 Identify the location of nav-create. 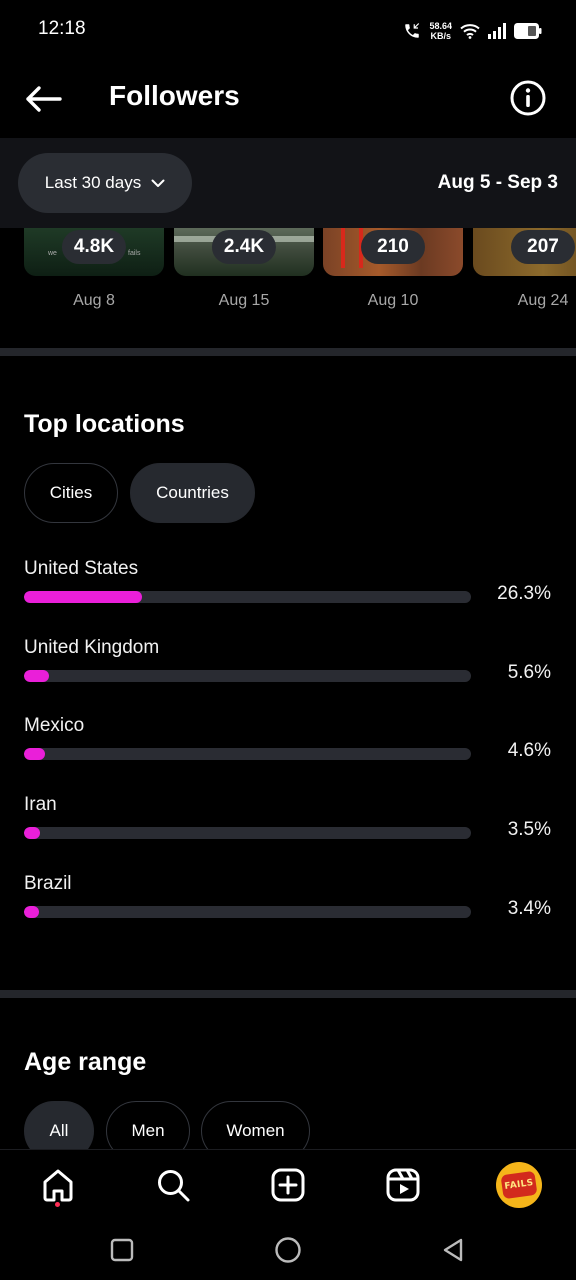
(288, 1185).